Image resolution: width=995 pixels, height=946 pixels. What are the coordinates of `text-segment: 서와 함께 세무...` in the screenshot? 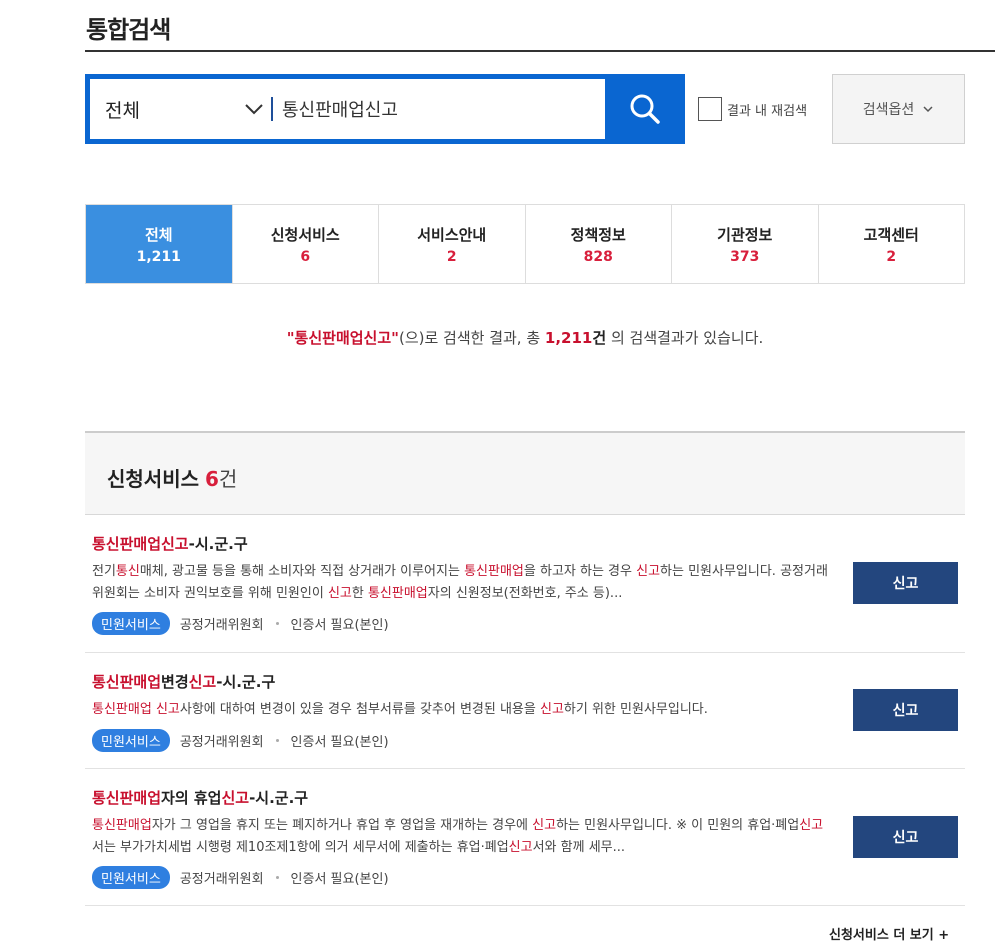 It's located at (579, 847).